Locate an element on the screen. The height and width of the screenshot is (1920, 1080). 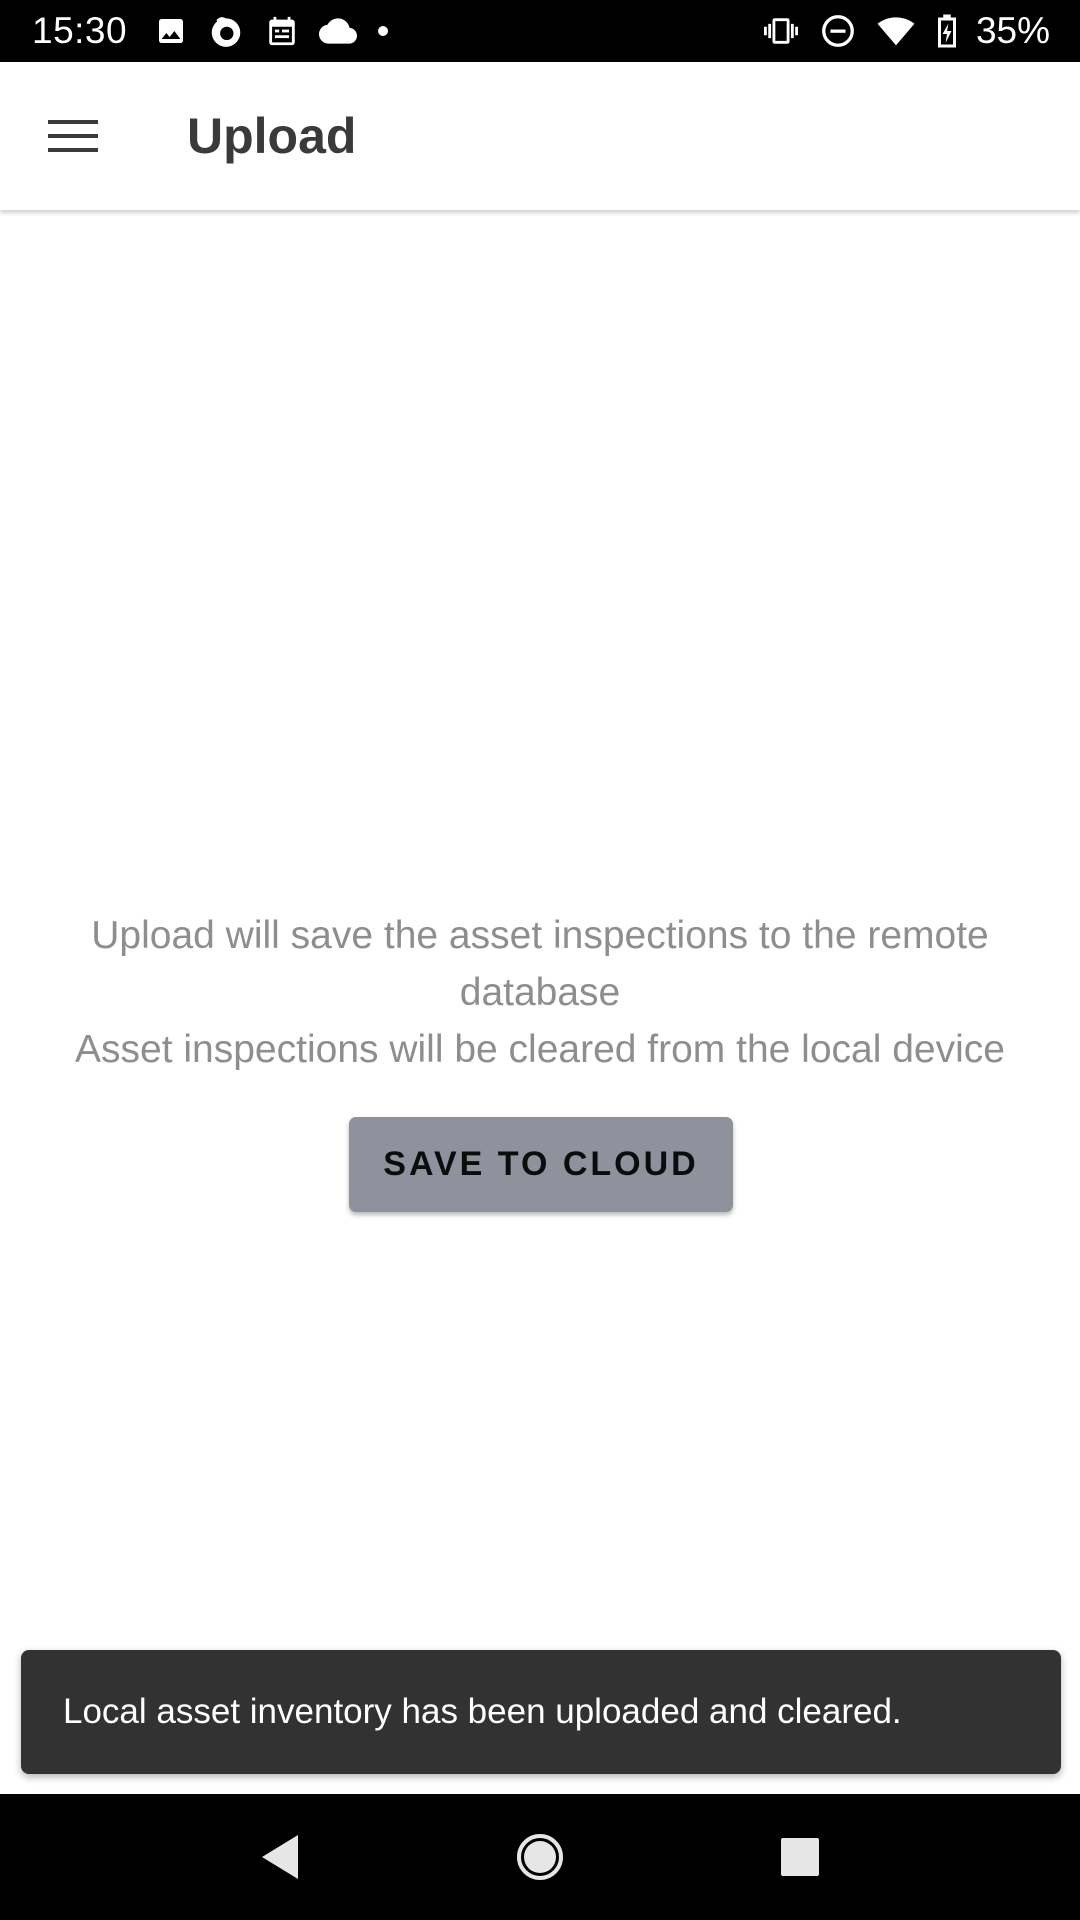
home-icon is located at coordinates (540, 1857).